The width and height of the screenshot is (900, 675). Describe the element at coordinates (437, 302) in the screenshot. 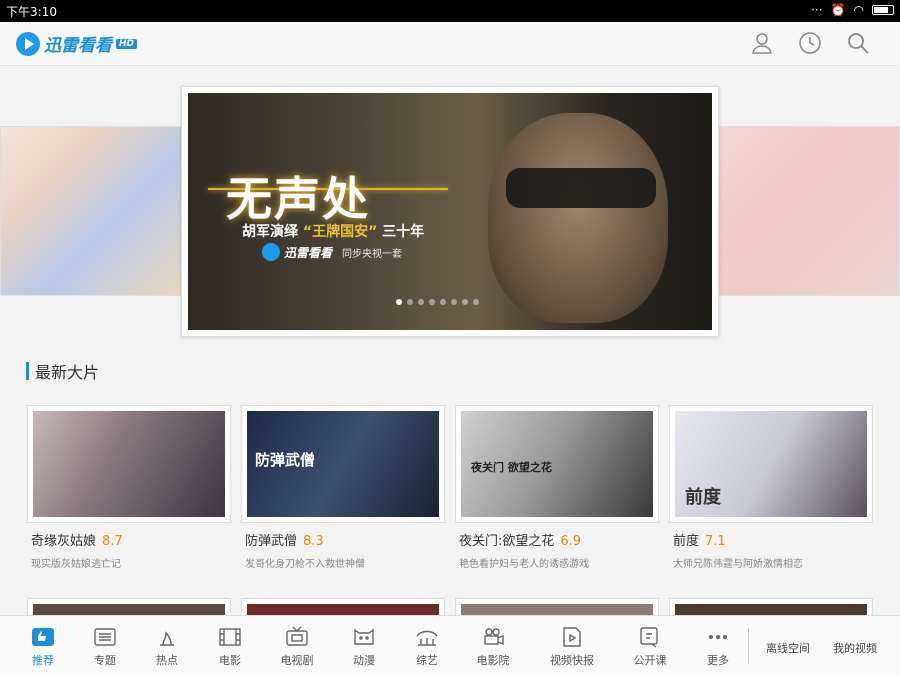

I see `carousel-dots` at that location.